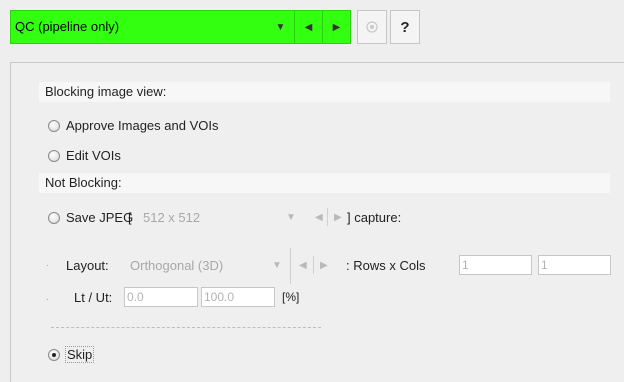  Describe the element at coordinates (54, 155) in the screenshot. I see `edit-vois-radio` at that location.